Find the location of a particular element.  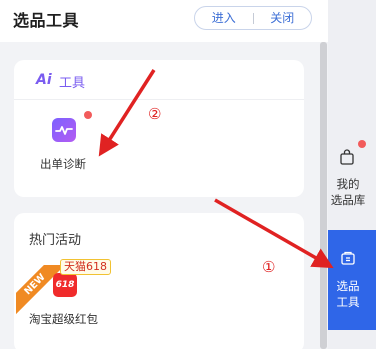

header-button-group: 进入 关闭 is located at coordinates (253, 18).